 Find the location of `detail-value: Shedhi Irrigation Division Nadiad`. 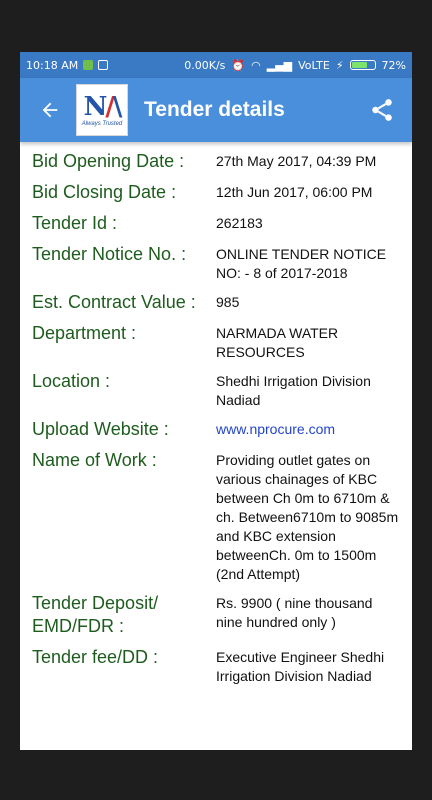

detail-value: Shedhi Irrigation Division Nadiad is located at coordinates (293, 390).